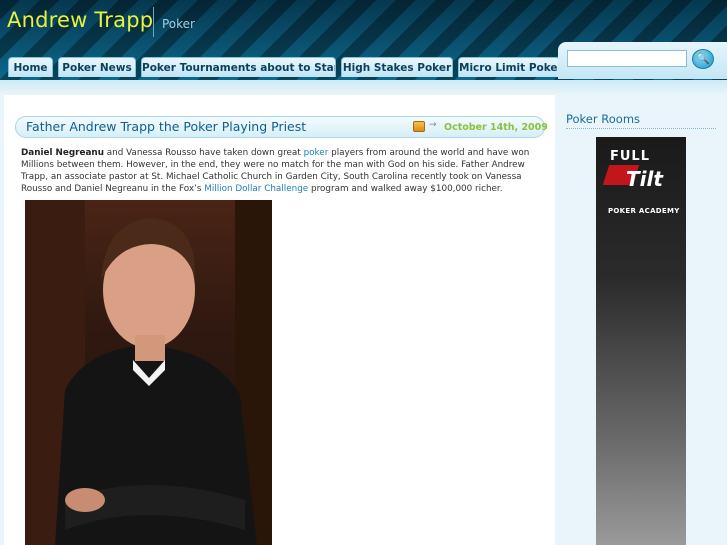 This screenshot has width=727, height=545. What do you see at coordinates (433, 125) in the screenshot?
I see `arrow-right-icon: →` at bounding box center [433, 125].